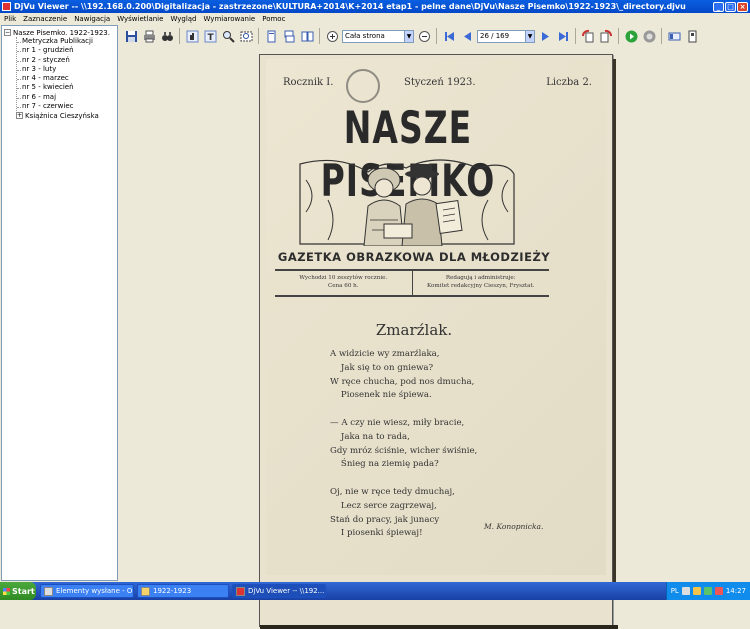  I want to click on menu-nawigacja: Nawigacja, so click(92, 19).